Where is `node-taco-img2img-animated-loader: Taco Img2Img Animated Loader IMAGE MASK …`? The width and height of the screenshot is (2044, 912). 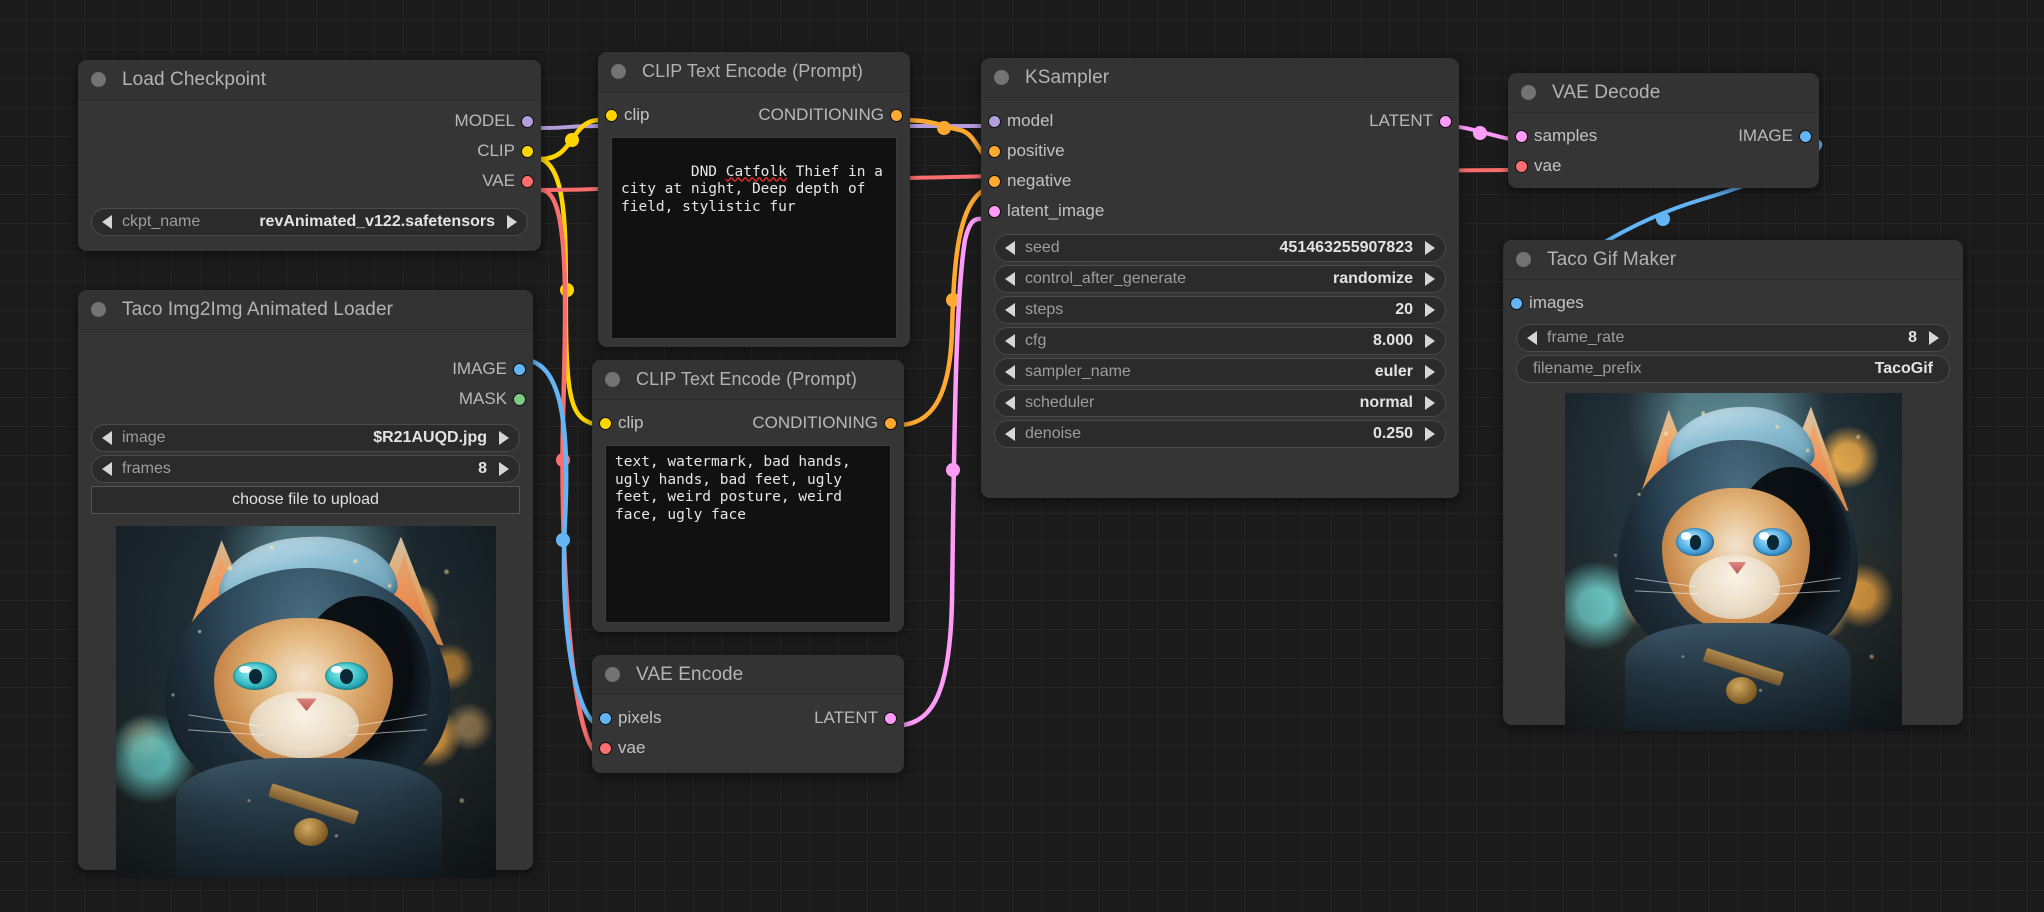
node-taco-img2img-animated-loader: Taco Img2Img Animated Loader IMAGE MASK … is located at coordinates (305, 584).